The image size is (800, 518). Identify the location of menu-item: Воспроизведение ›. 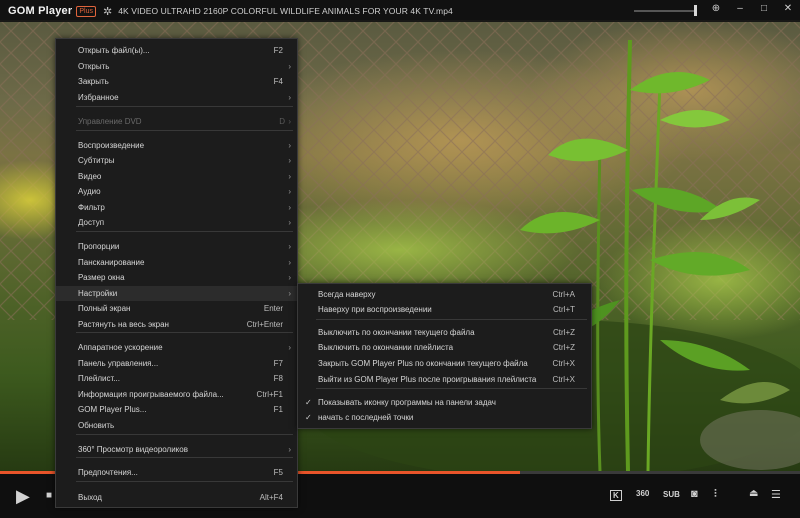
(176, 145).